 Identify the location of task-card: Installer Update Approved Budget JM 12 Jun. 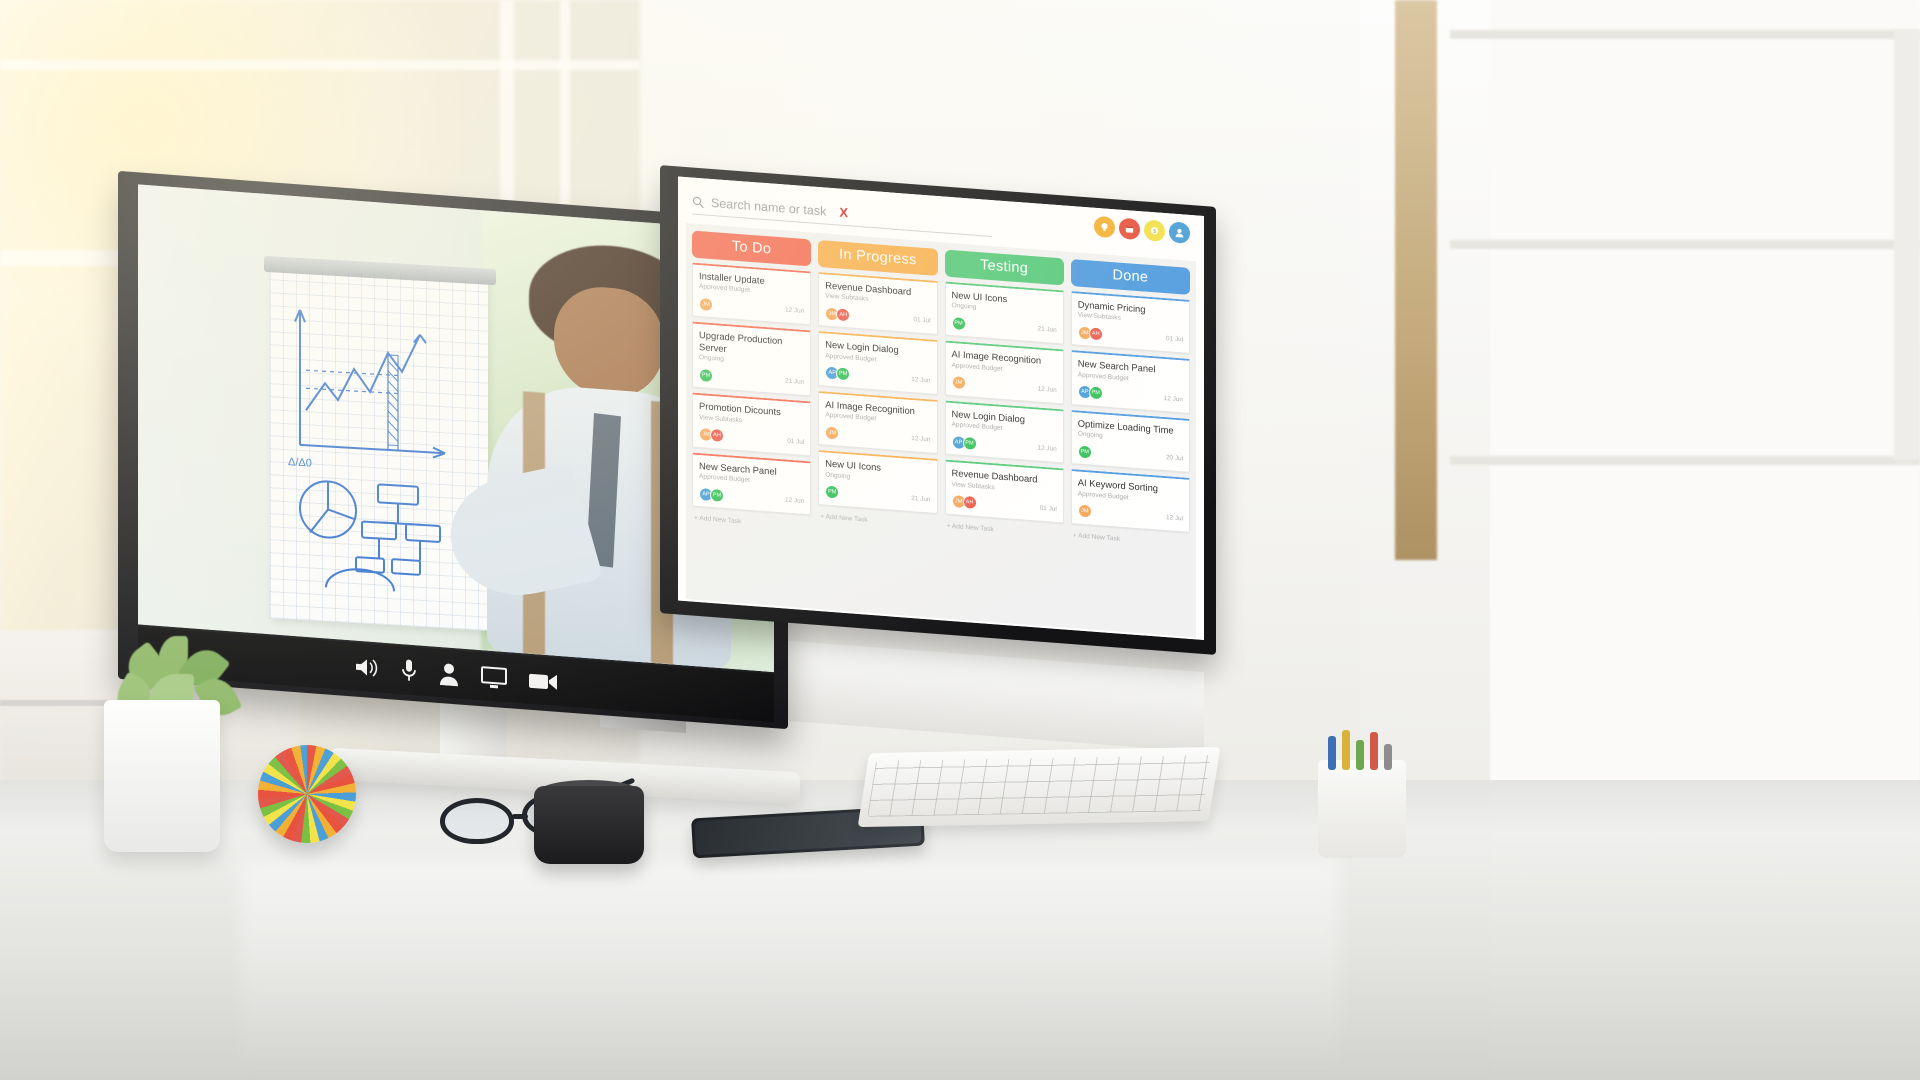
(752, 294).